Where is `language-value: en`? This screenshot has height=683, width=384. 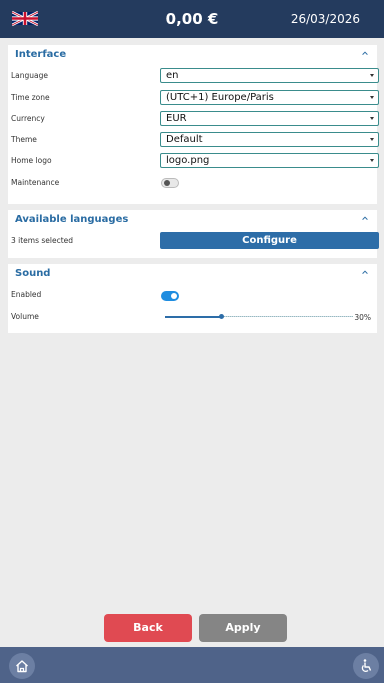 language-value: en is located at coordinates (172, 75).